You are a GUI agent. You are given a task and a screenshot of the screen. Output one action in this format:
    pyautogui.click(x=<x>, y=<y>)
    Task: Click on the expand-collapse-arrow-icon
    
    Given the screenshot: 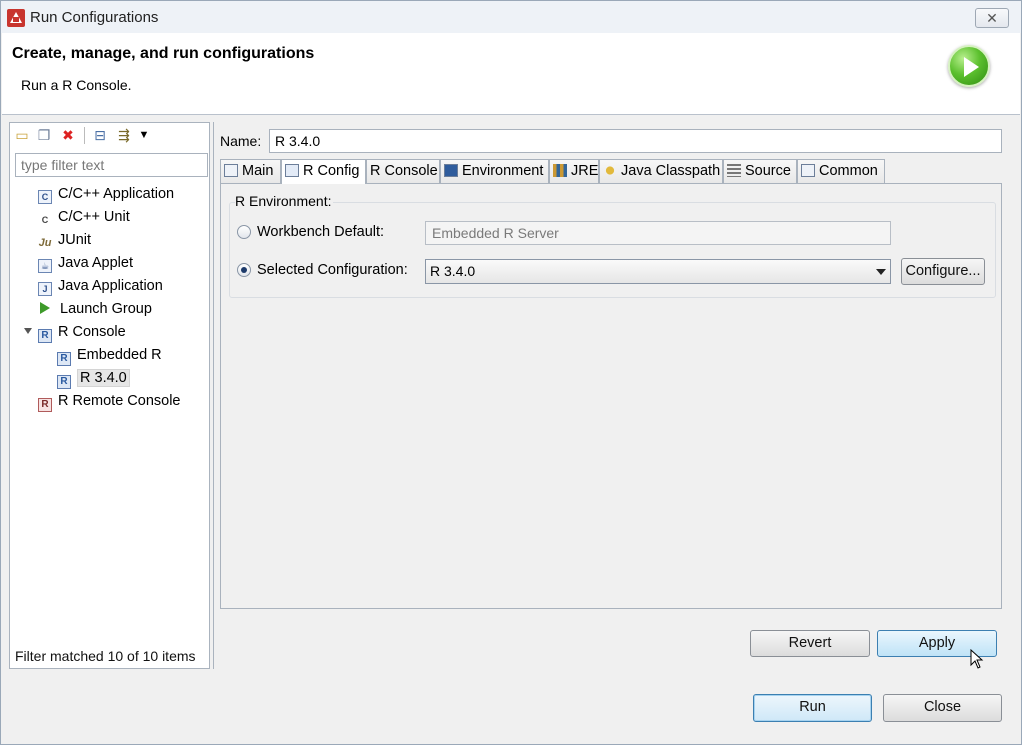 What is the action you would take?
    pyautogui.click(x=28, y=331)
    